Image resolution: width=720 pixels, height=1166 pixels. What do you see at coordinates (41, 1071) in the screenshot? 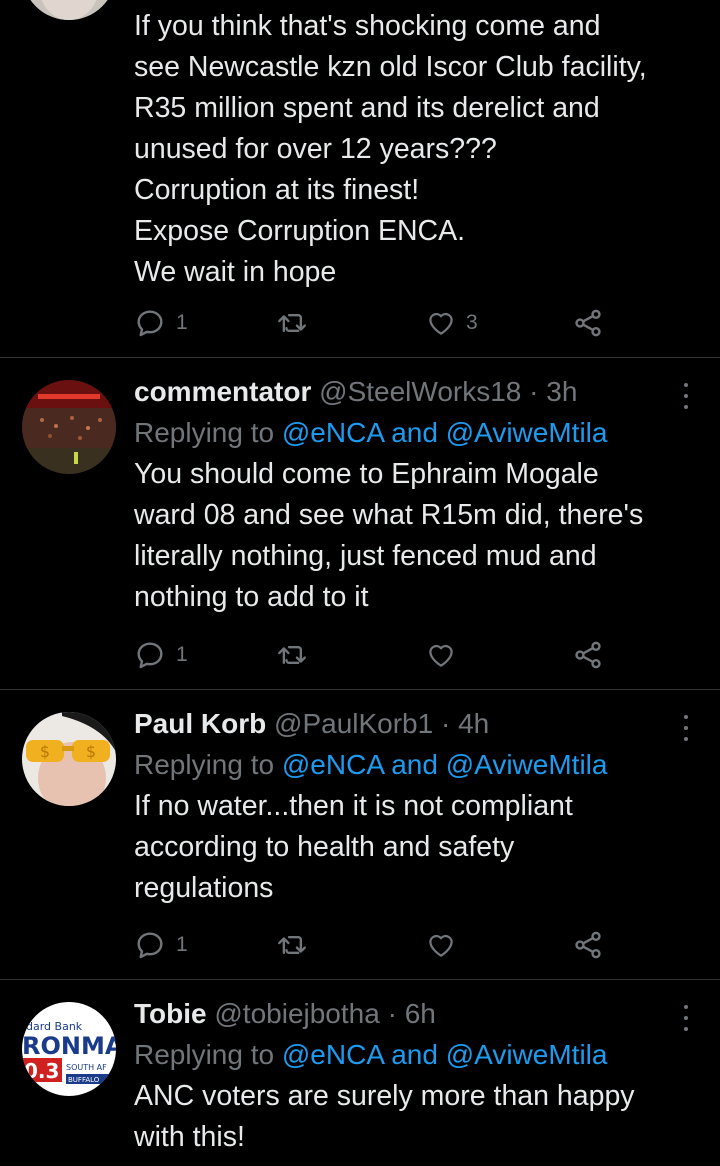
I see `svg-text: 0.3` at bounding box center [41, 1071].